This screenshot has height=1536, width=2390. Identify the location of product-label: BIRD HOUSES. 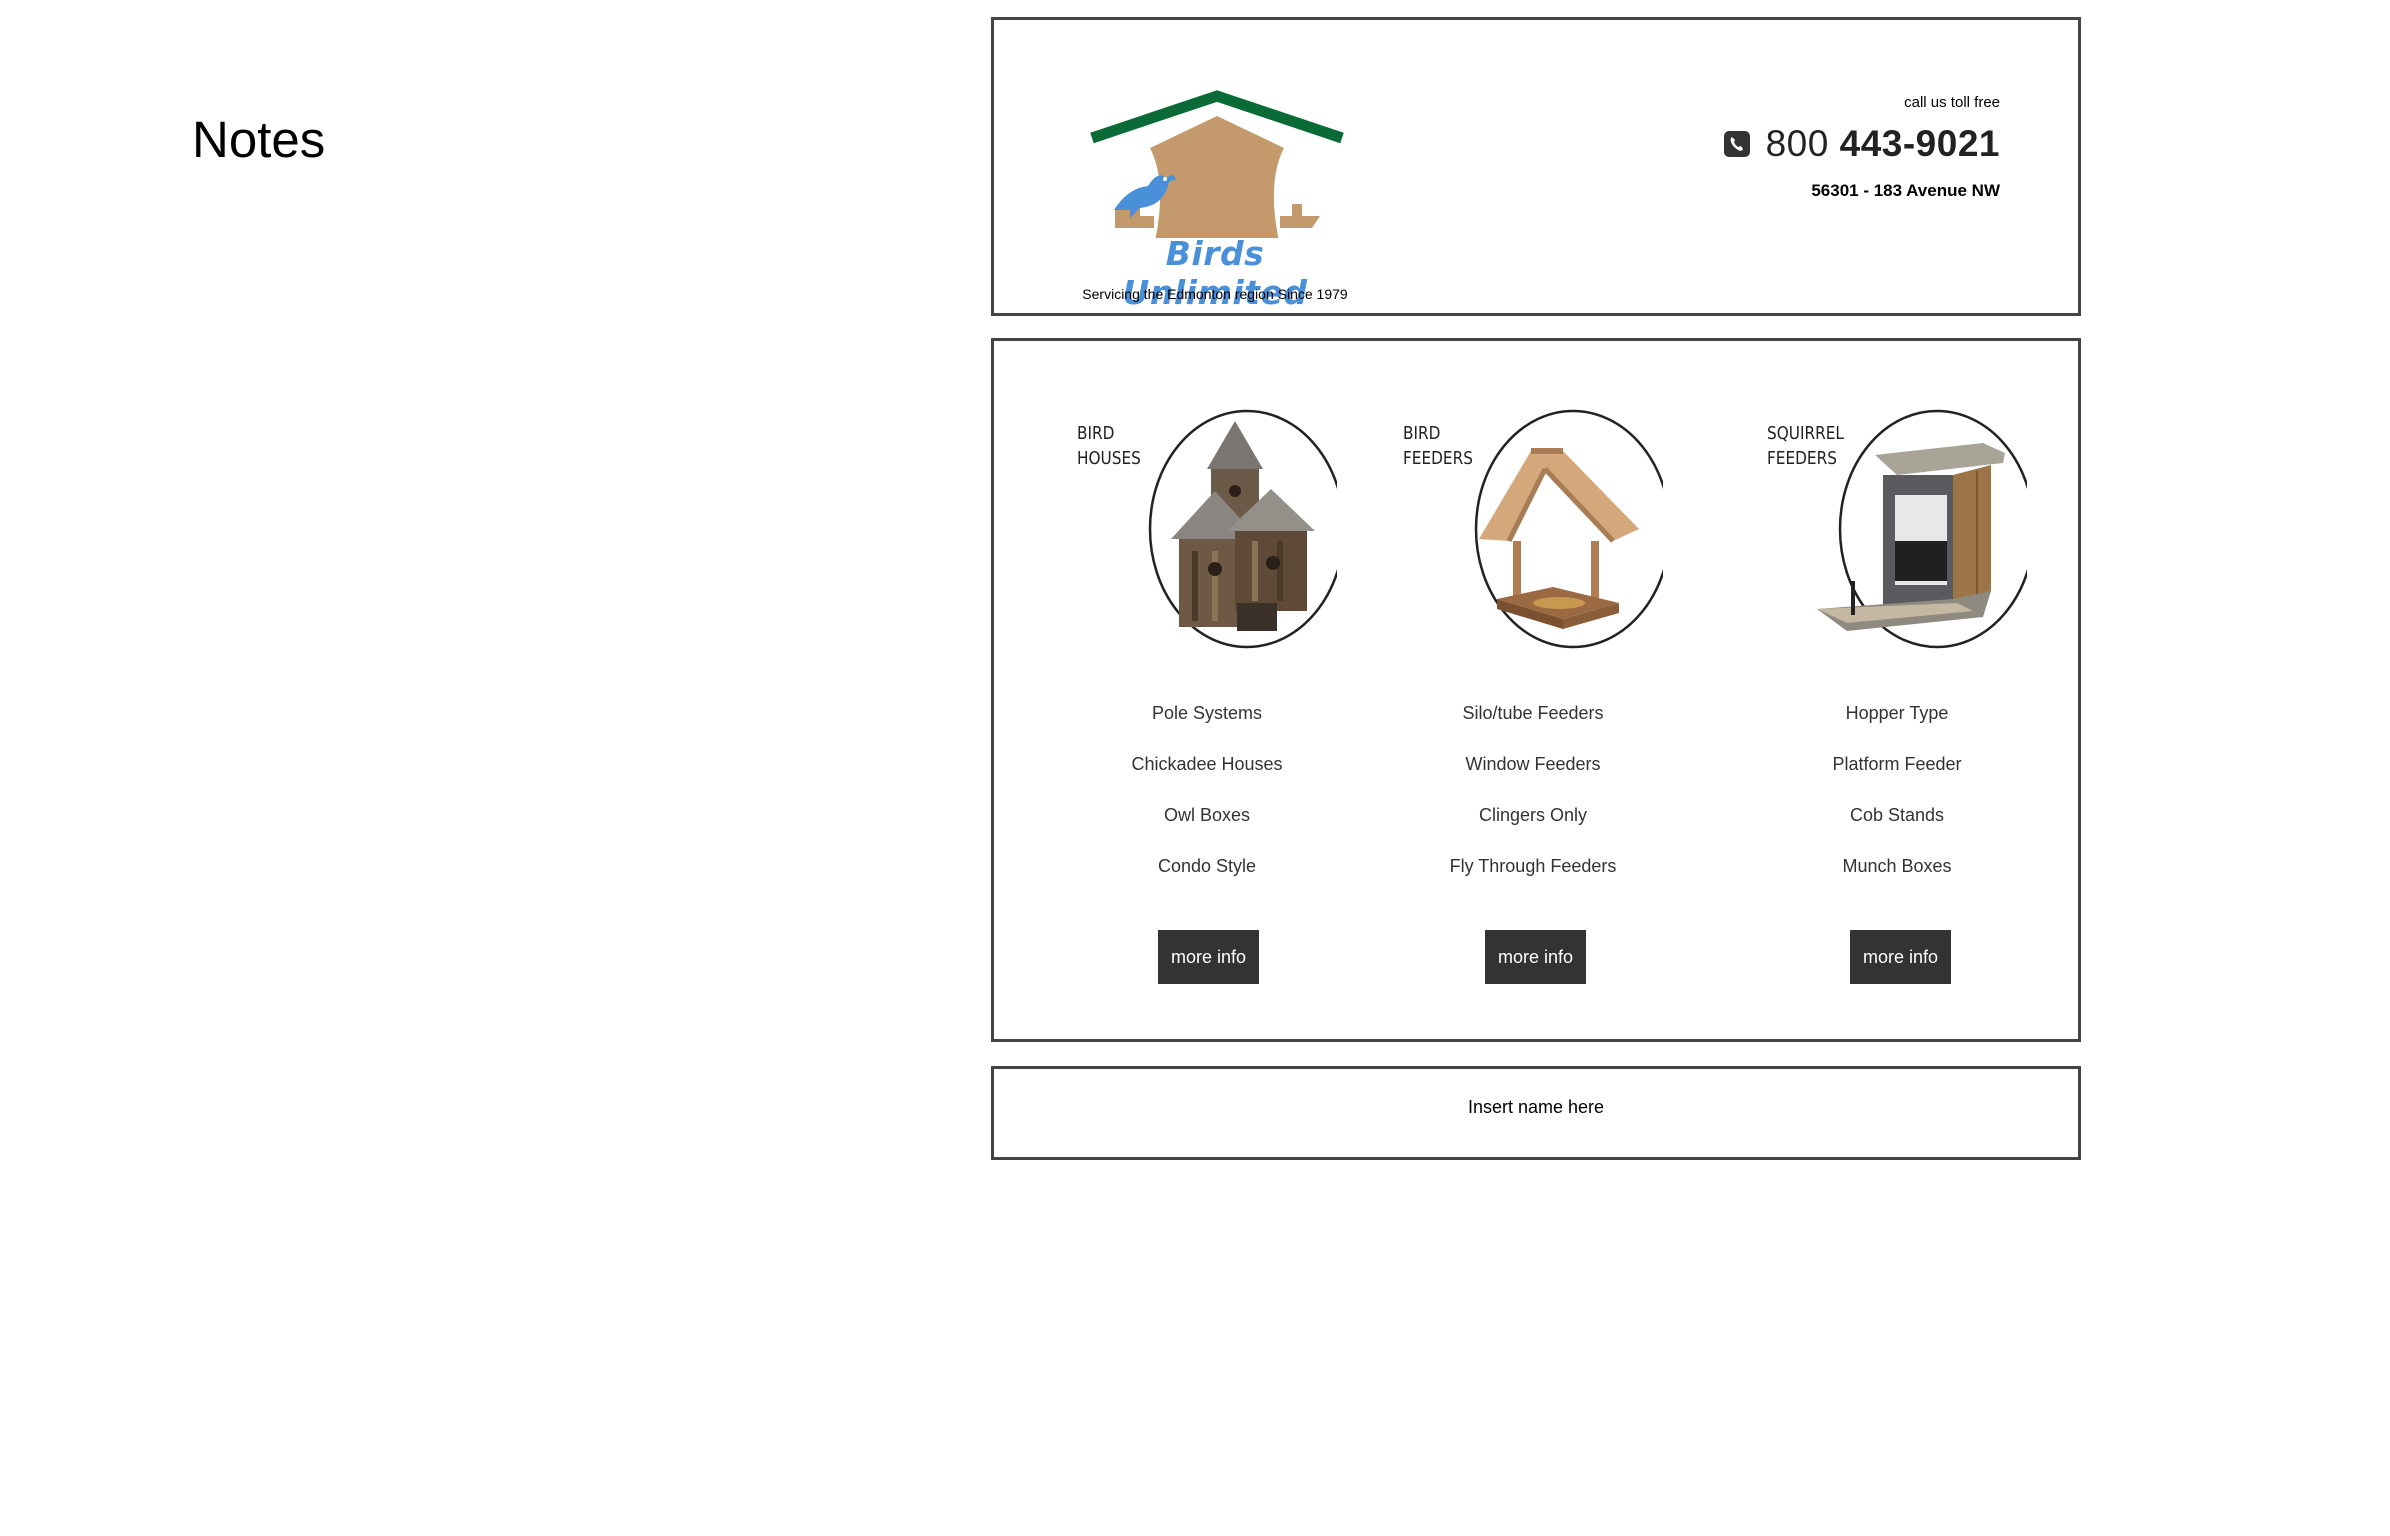
(1109, 446).